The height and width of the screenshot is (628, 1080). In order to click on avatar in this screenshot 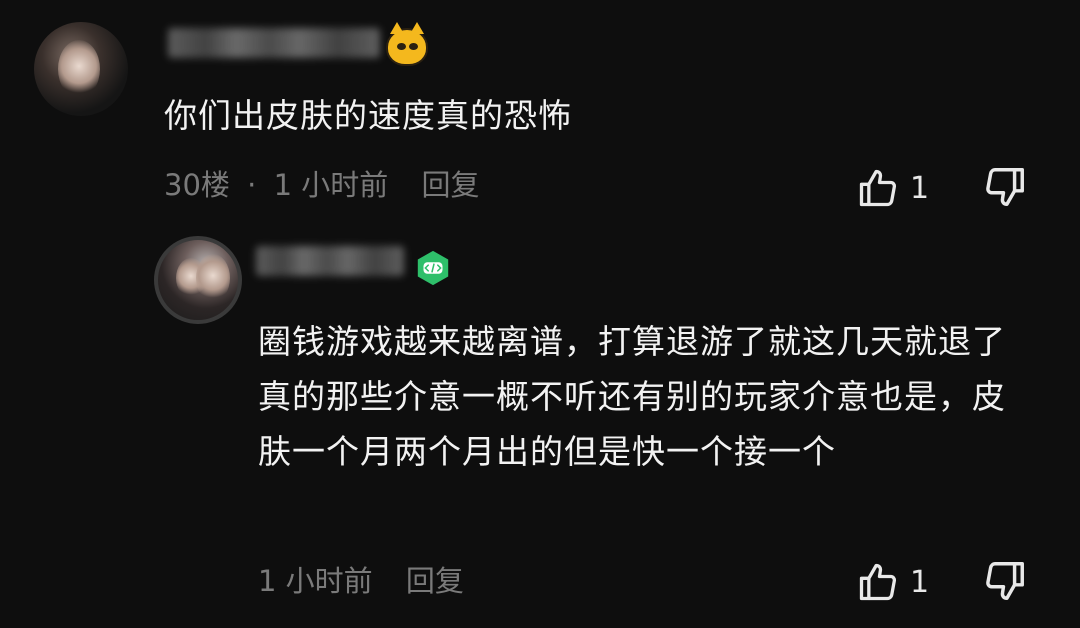, I will do `click(81, 69)`.